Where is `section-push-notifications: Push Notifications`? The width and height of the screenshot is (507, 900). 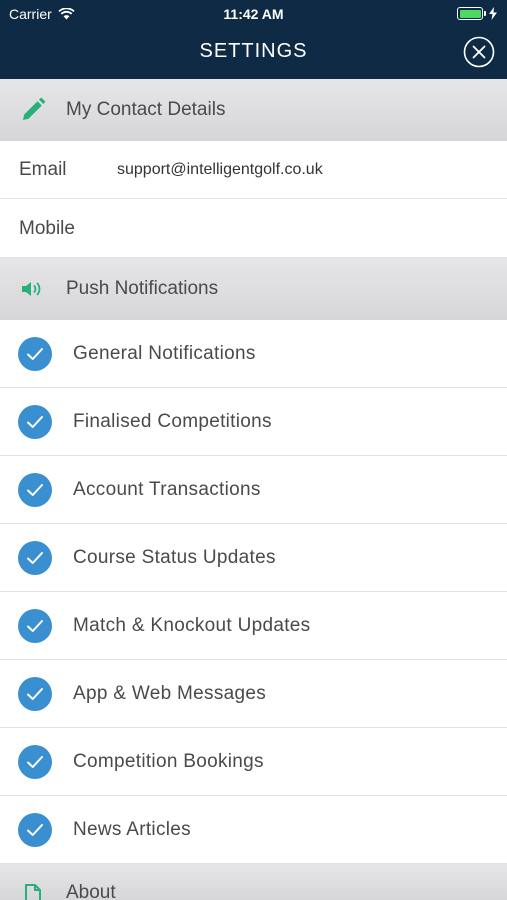 section-push-notifications: Push Notifications is located at coordinates (253, 289).